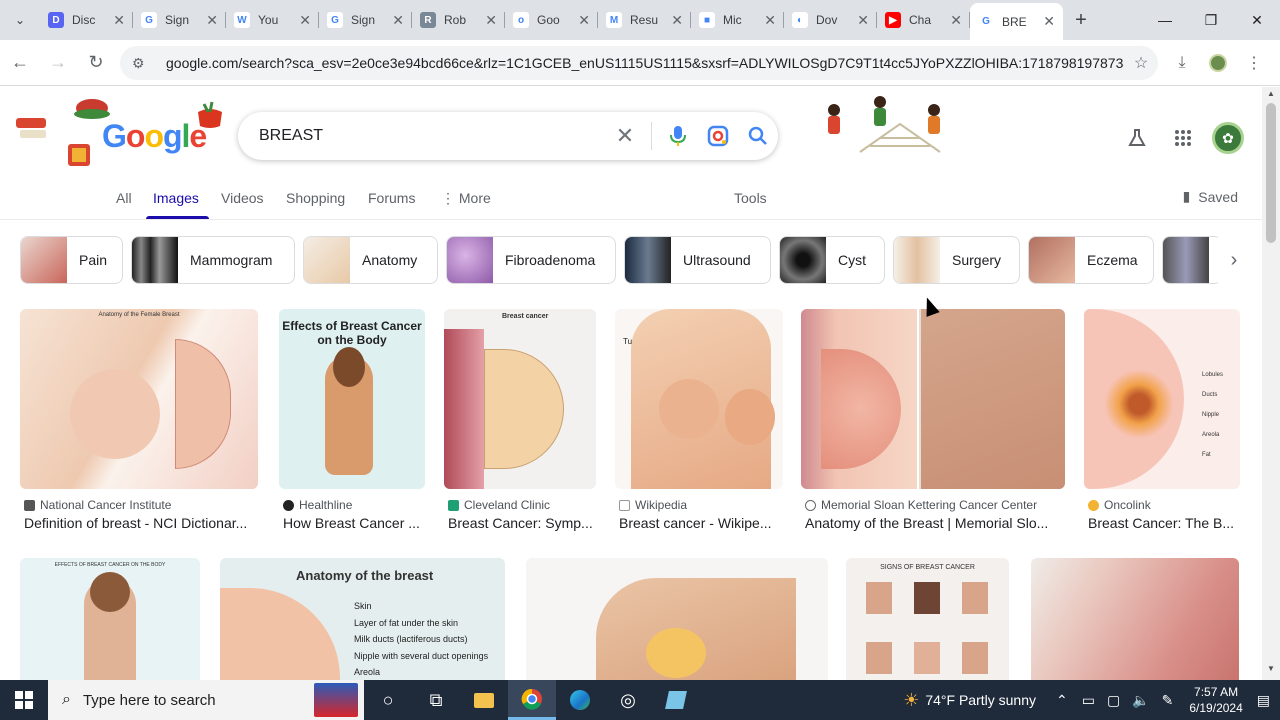  What do you see at coordinates (1257, 20) in the screenshot?
I see `close-window-icon: ✕` at bounding box center [1257, 20].